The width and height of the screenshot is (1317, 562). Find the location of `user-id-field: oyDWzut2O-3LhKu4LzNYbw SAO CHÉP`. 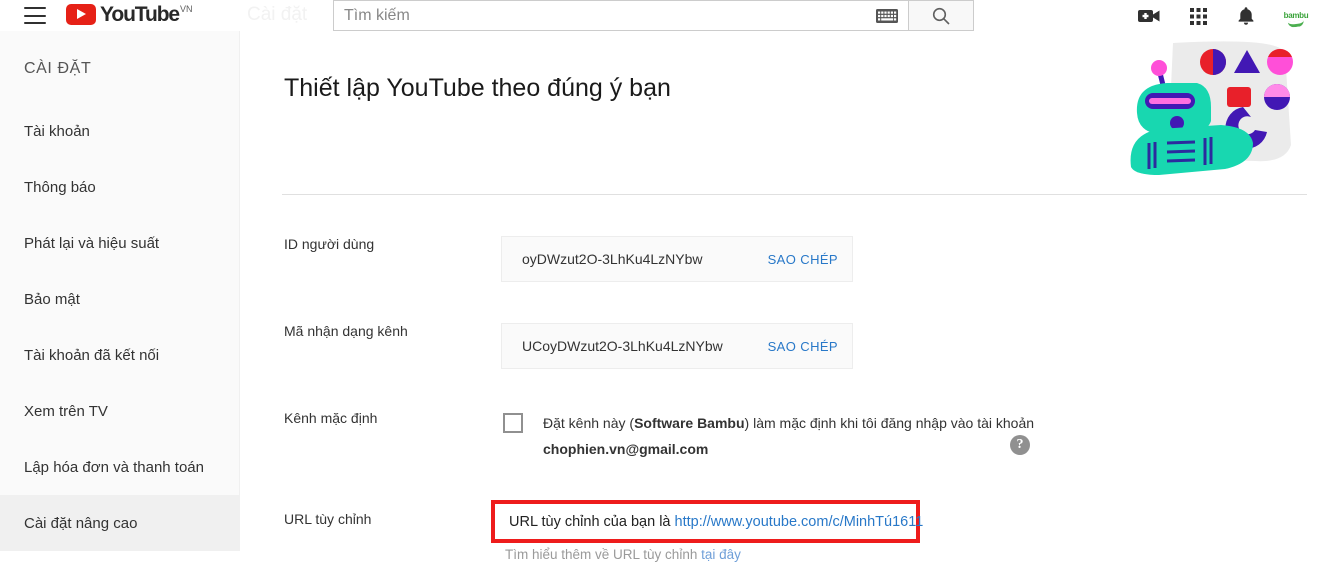

user-id-field: oyDWzut2O-3LhKu4LzNYbw SAO CHÉP is located at coordinates (677, 259).